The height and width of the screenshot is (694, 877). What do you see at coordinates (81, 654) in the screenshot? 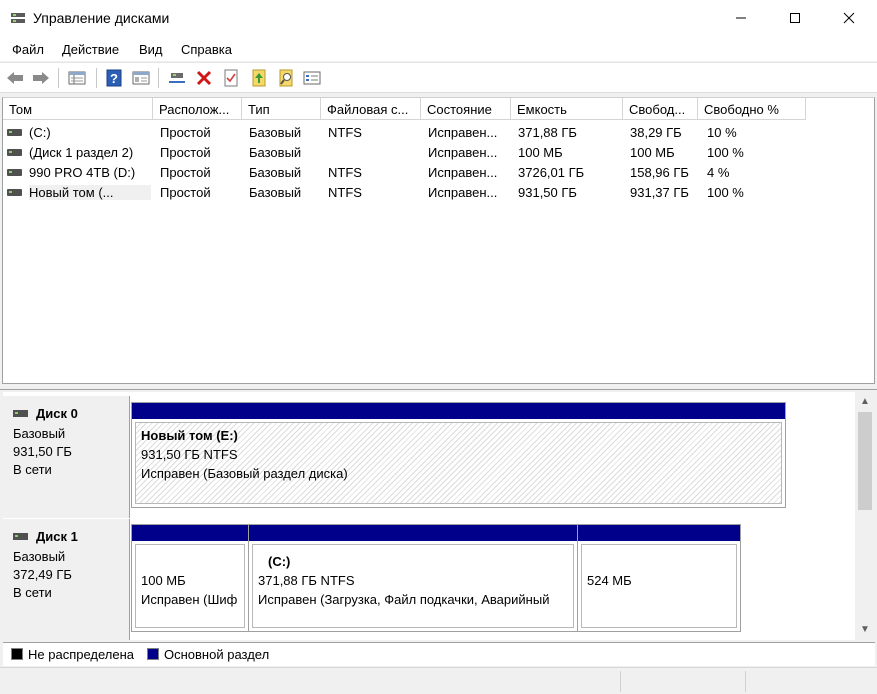
I see `legend-unallocated: Не распределена` at bounding box center [81, 654].